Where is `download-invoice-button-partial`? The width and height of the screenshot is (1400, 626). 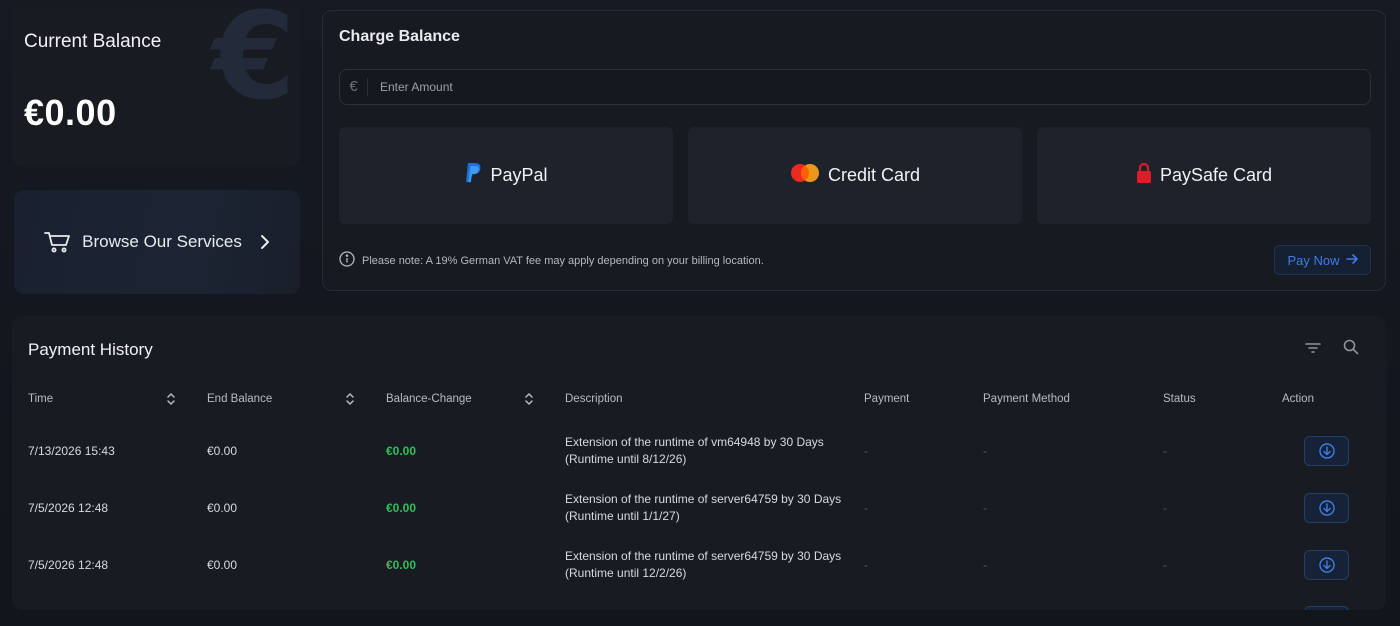 download-invoice-button-partial is located at coordinates (1326, 608).